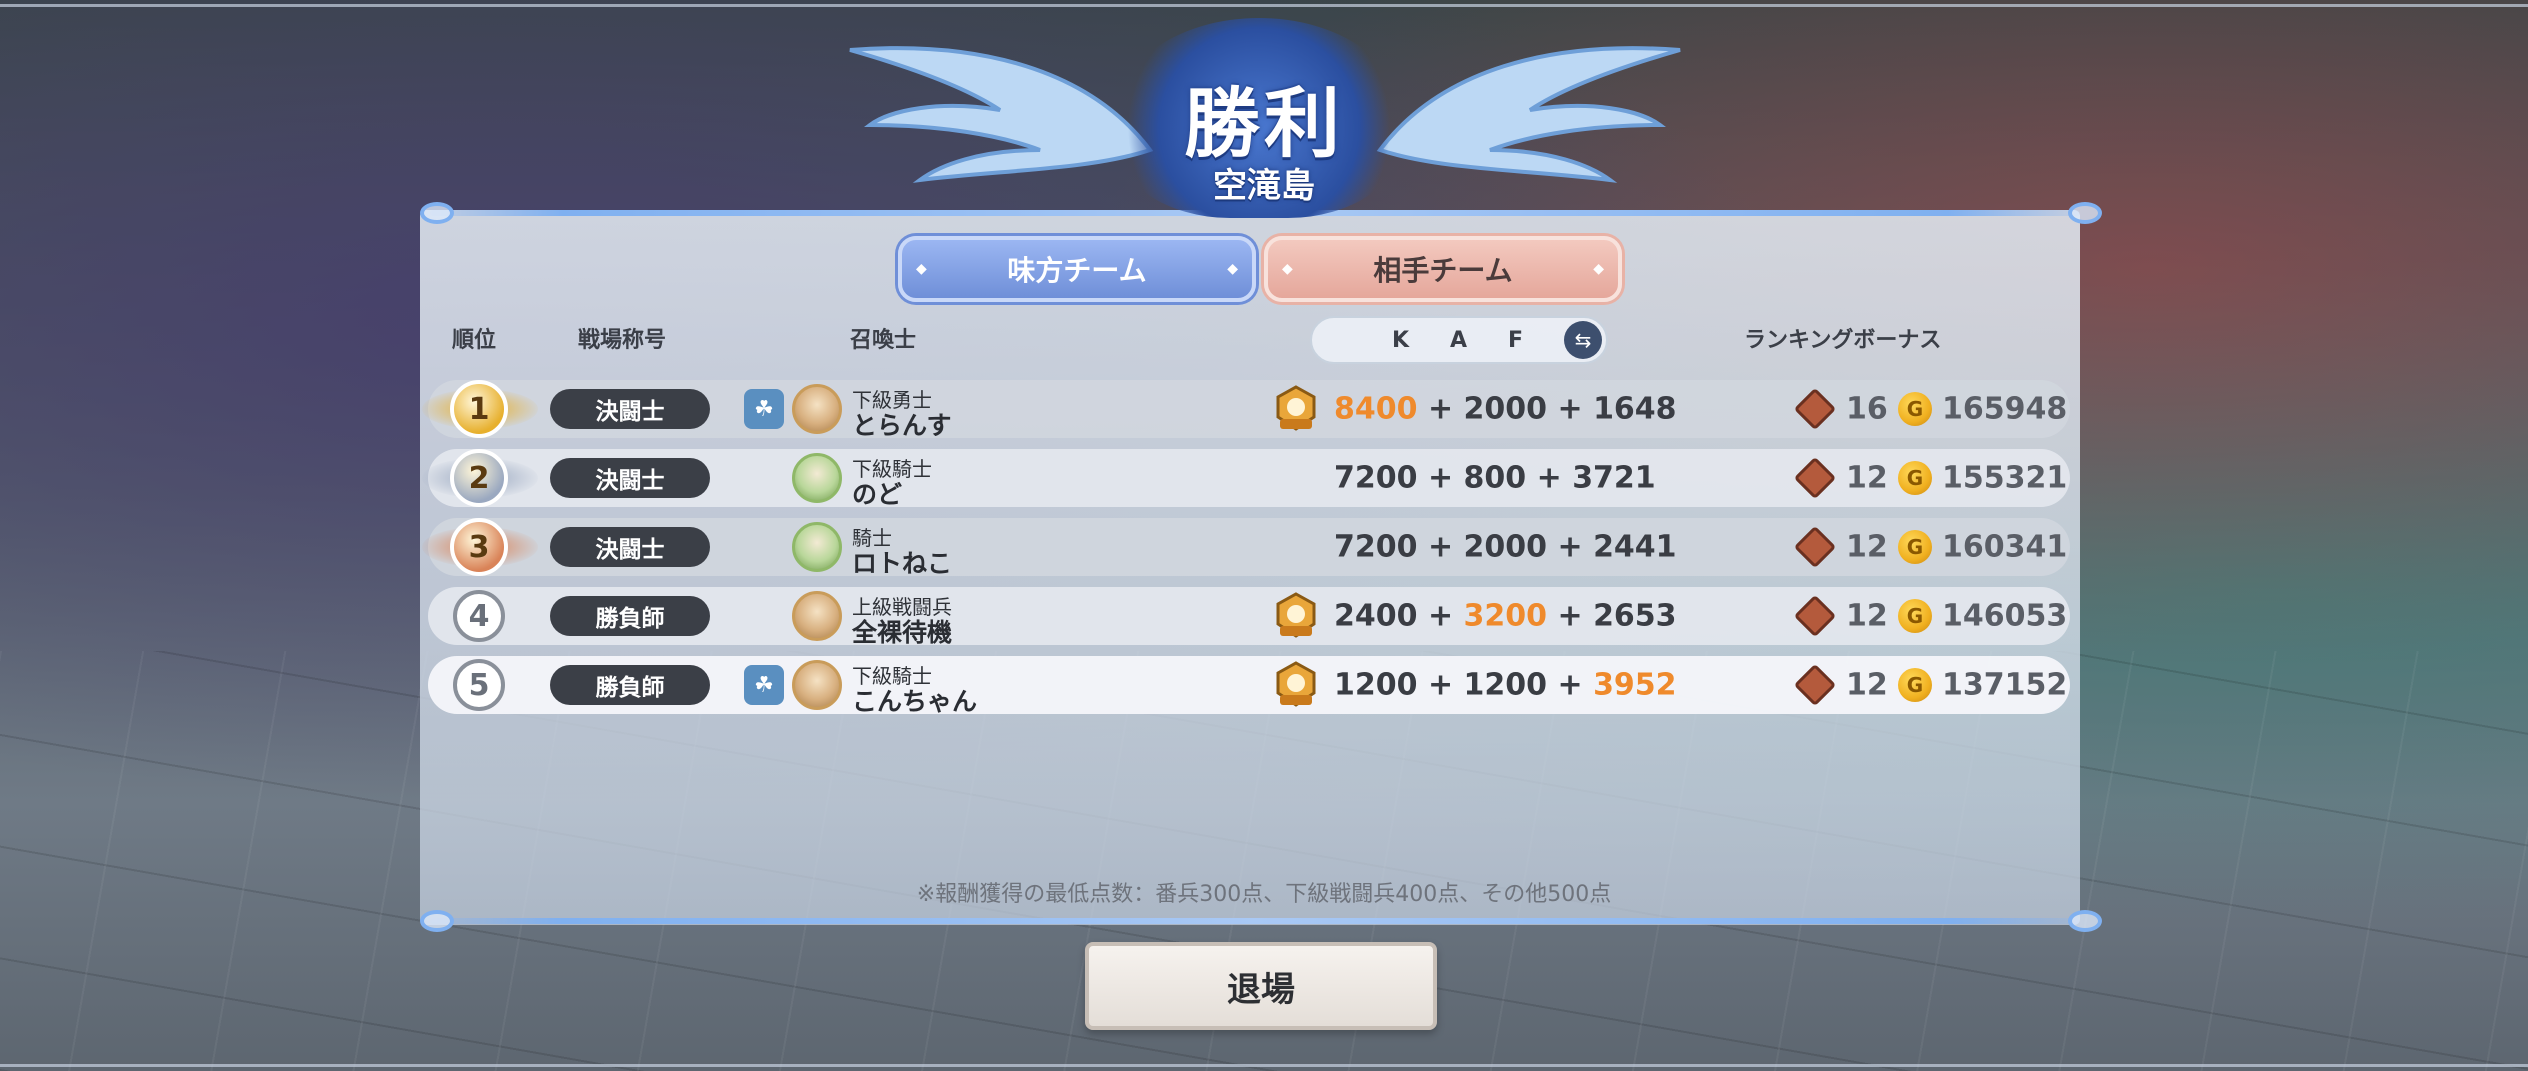 This screenshot has height=1071, width=2528. I want to click on result-title: 勝利, so click(1264, 123).